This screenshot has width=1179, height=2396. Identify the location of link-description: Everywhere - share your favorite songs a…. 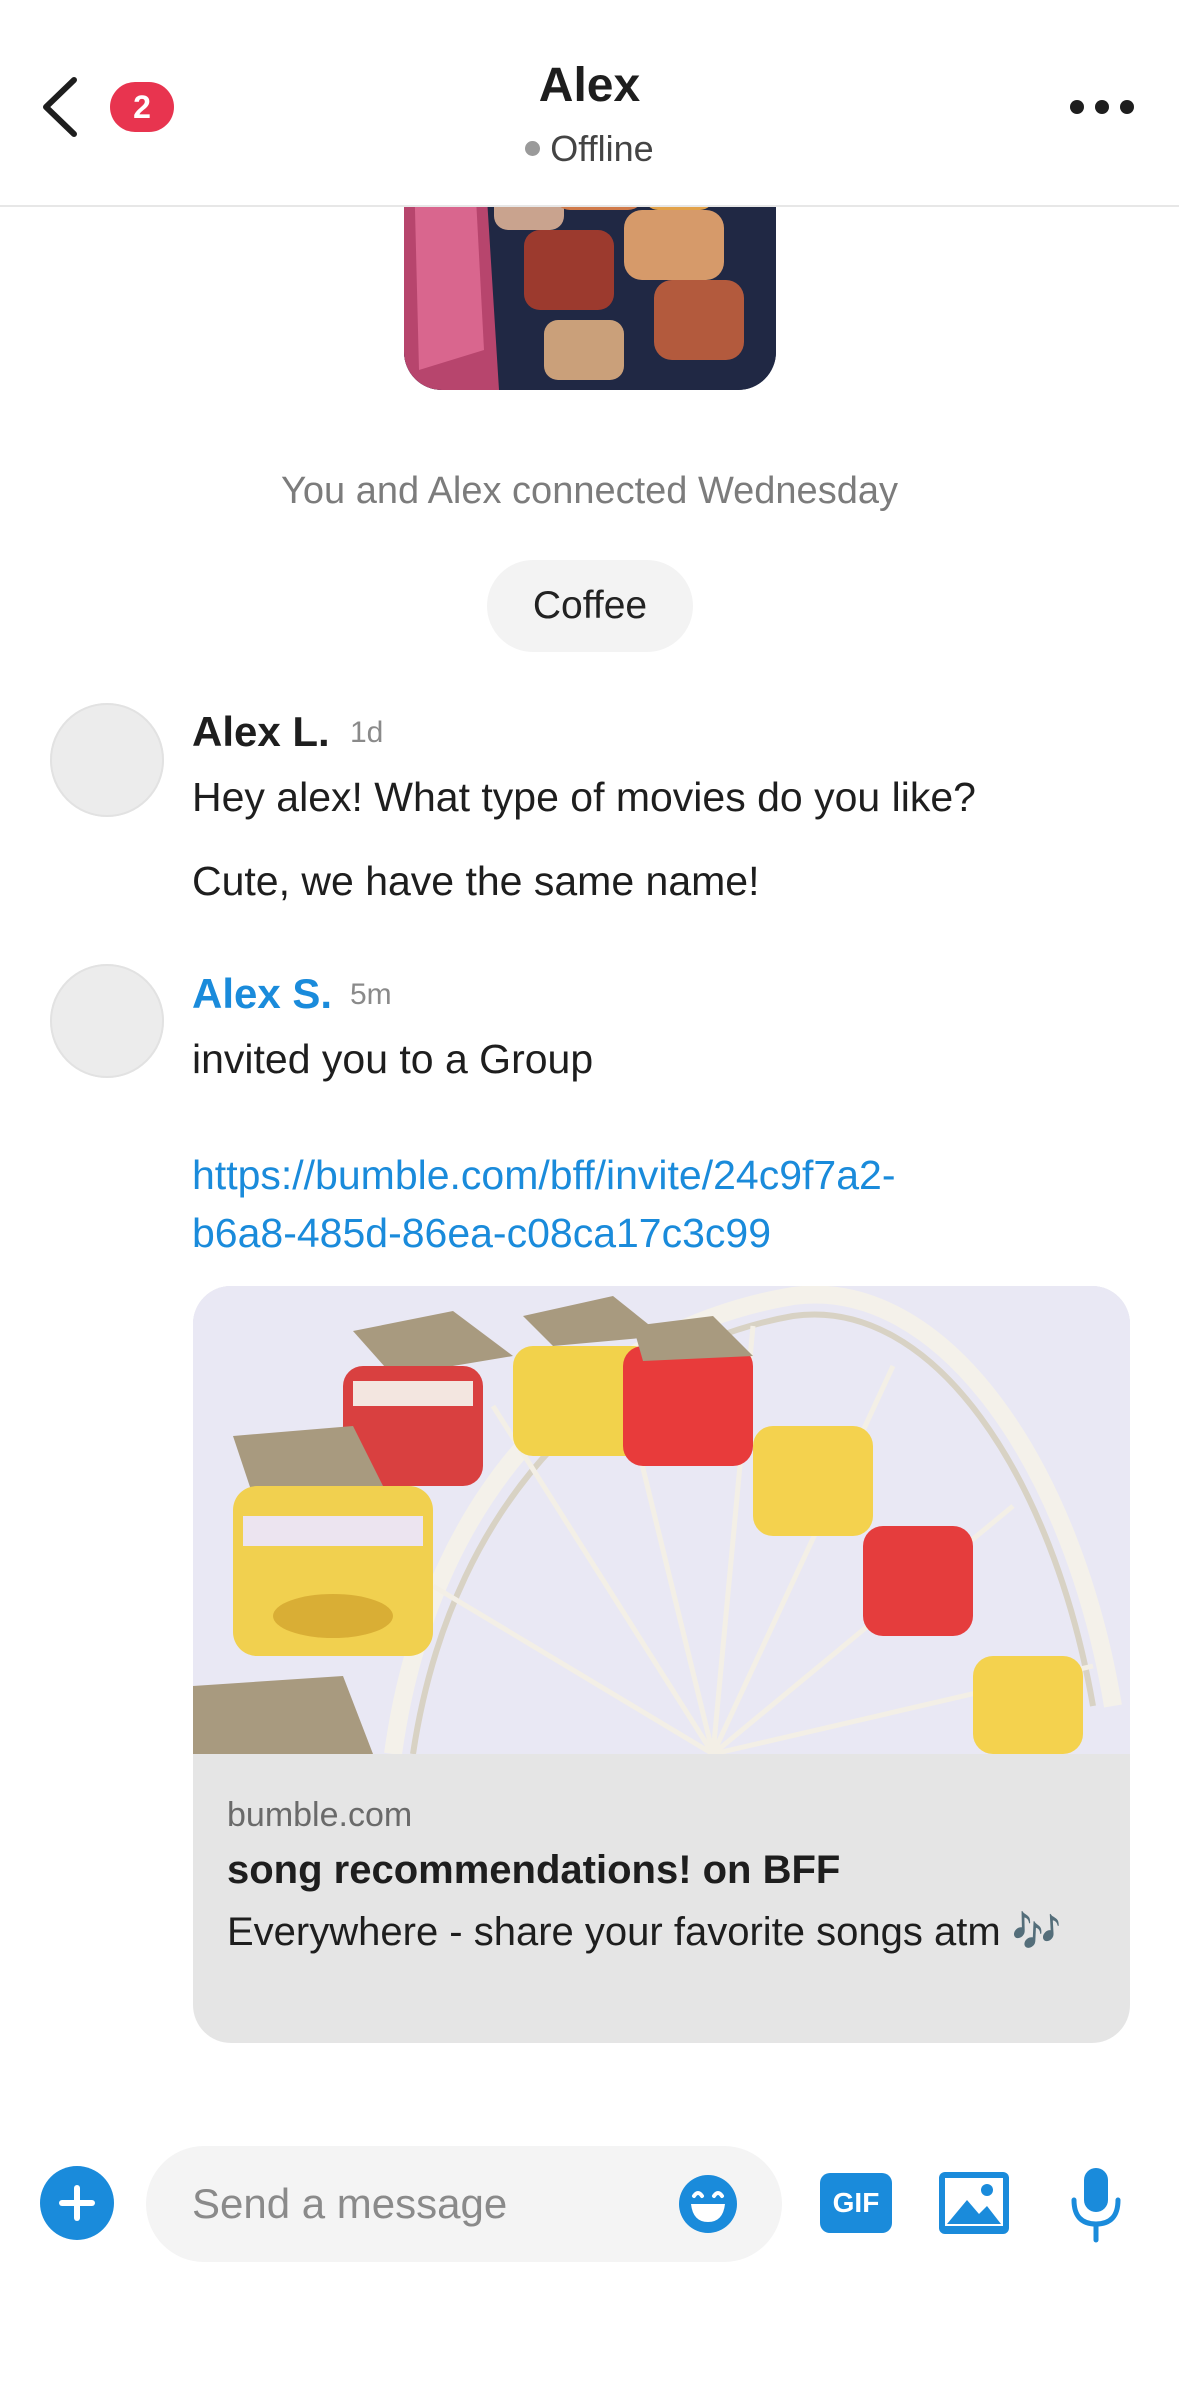
(644, 1932).